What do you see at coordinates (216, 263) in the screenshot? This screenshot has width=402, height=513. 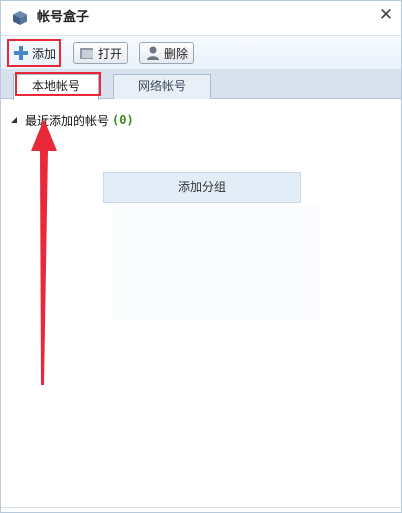 I see `empty-area` at bounding box center [216, 263].